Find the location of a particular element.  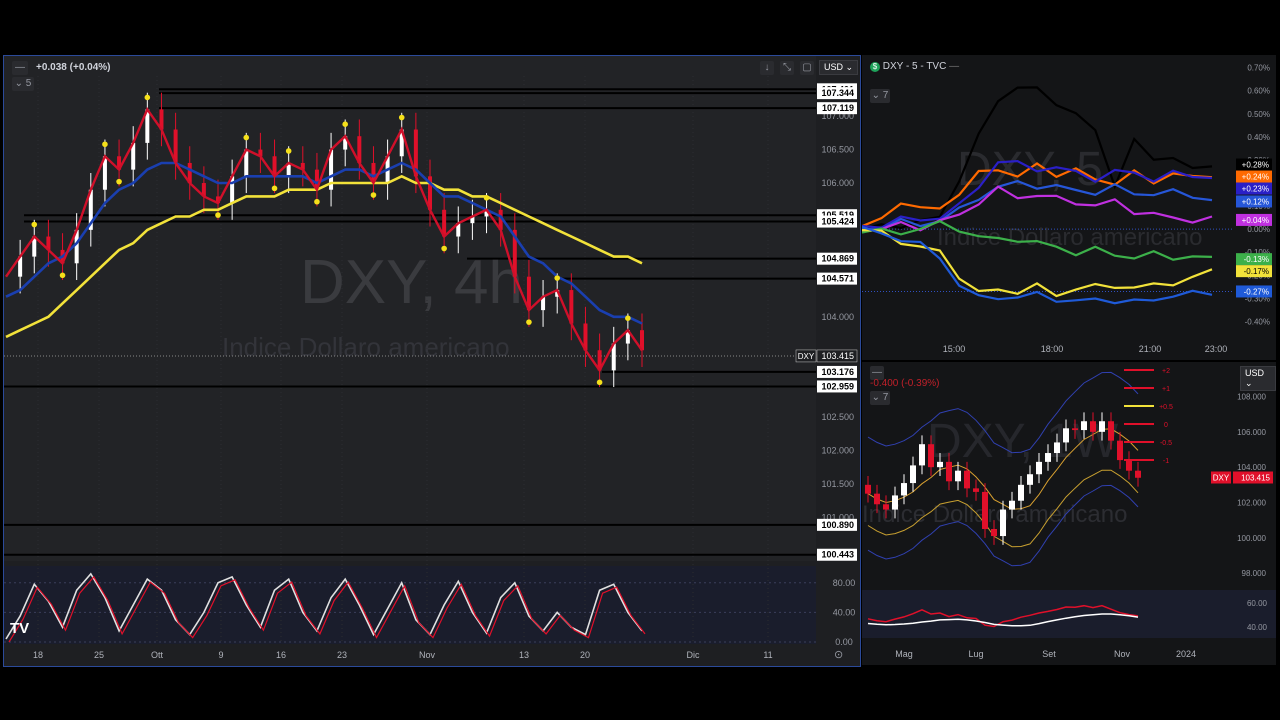

comparison-symbol: DXY - 5 - TVC is located at coordinates (914, 66).